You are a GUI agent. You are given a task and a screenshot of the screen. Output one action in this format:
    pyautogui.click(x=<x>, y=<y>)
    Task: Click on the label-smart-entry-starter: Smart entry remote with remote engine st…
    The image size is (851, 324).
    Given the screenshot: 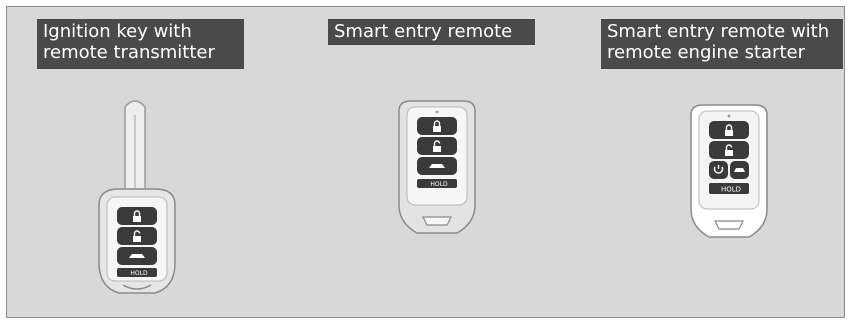 What is the action you would take?
    pyautogui.click(x=722, y=44)
    